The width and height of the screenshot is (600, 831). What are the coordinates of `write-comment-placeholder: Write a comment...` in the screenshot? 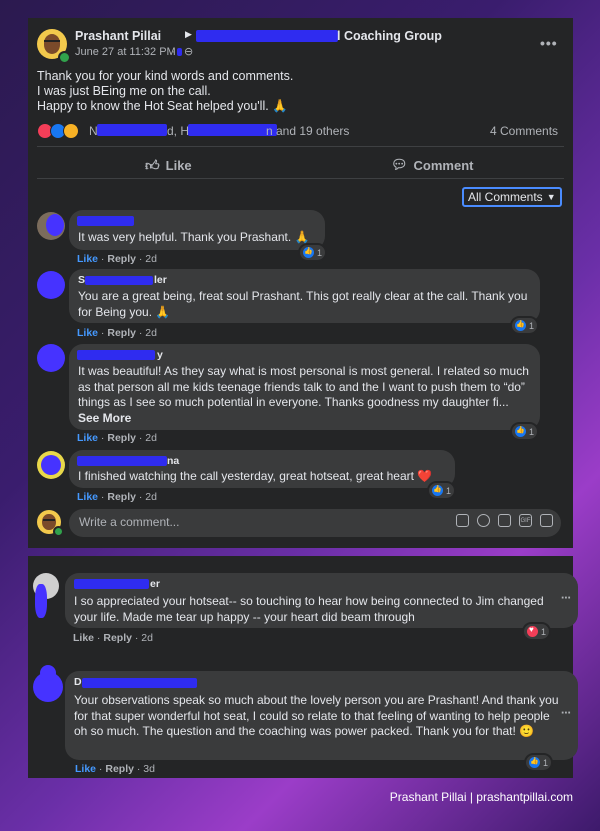 It's located at (129, 522).